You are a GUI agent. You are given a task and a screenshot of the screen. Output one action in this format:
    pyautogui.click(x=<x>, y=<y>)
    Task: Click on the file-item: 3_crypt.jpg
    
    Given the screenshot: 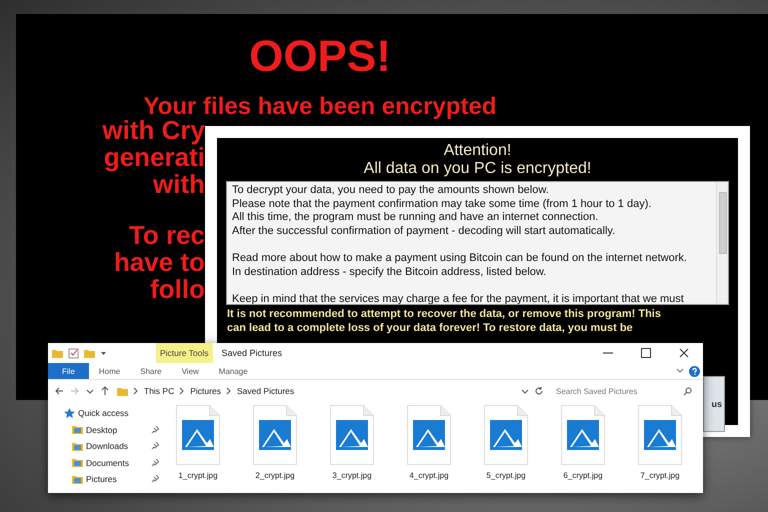 What is the action you would take?
    pyautogui.click(x=368, y=449)
    